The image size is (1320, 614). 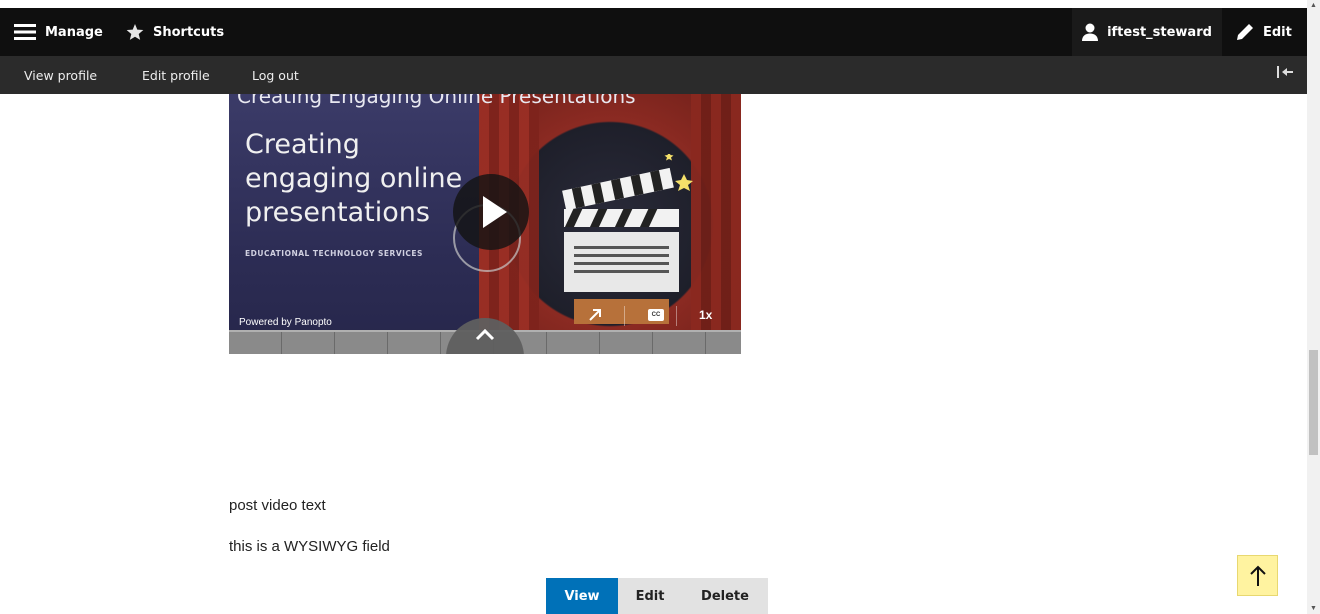 What do you see at coordinates (74, 32) in the screenshot?
I see `manage-label: Manage` at bounding box center [74, 32].